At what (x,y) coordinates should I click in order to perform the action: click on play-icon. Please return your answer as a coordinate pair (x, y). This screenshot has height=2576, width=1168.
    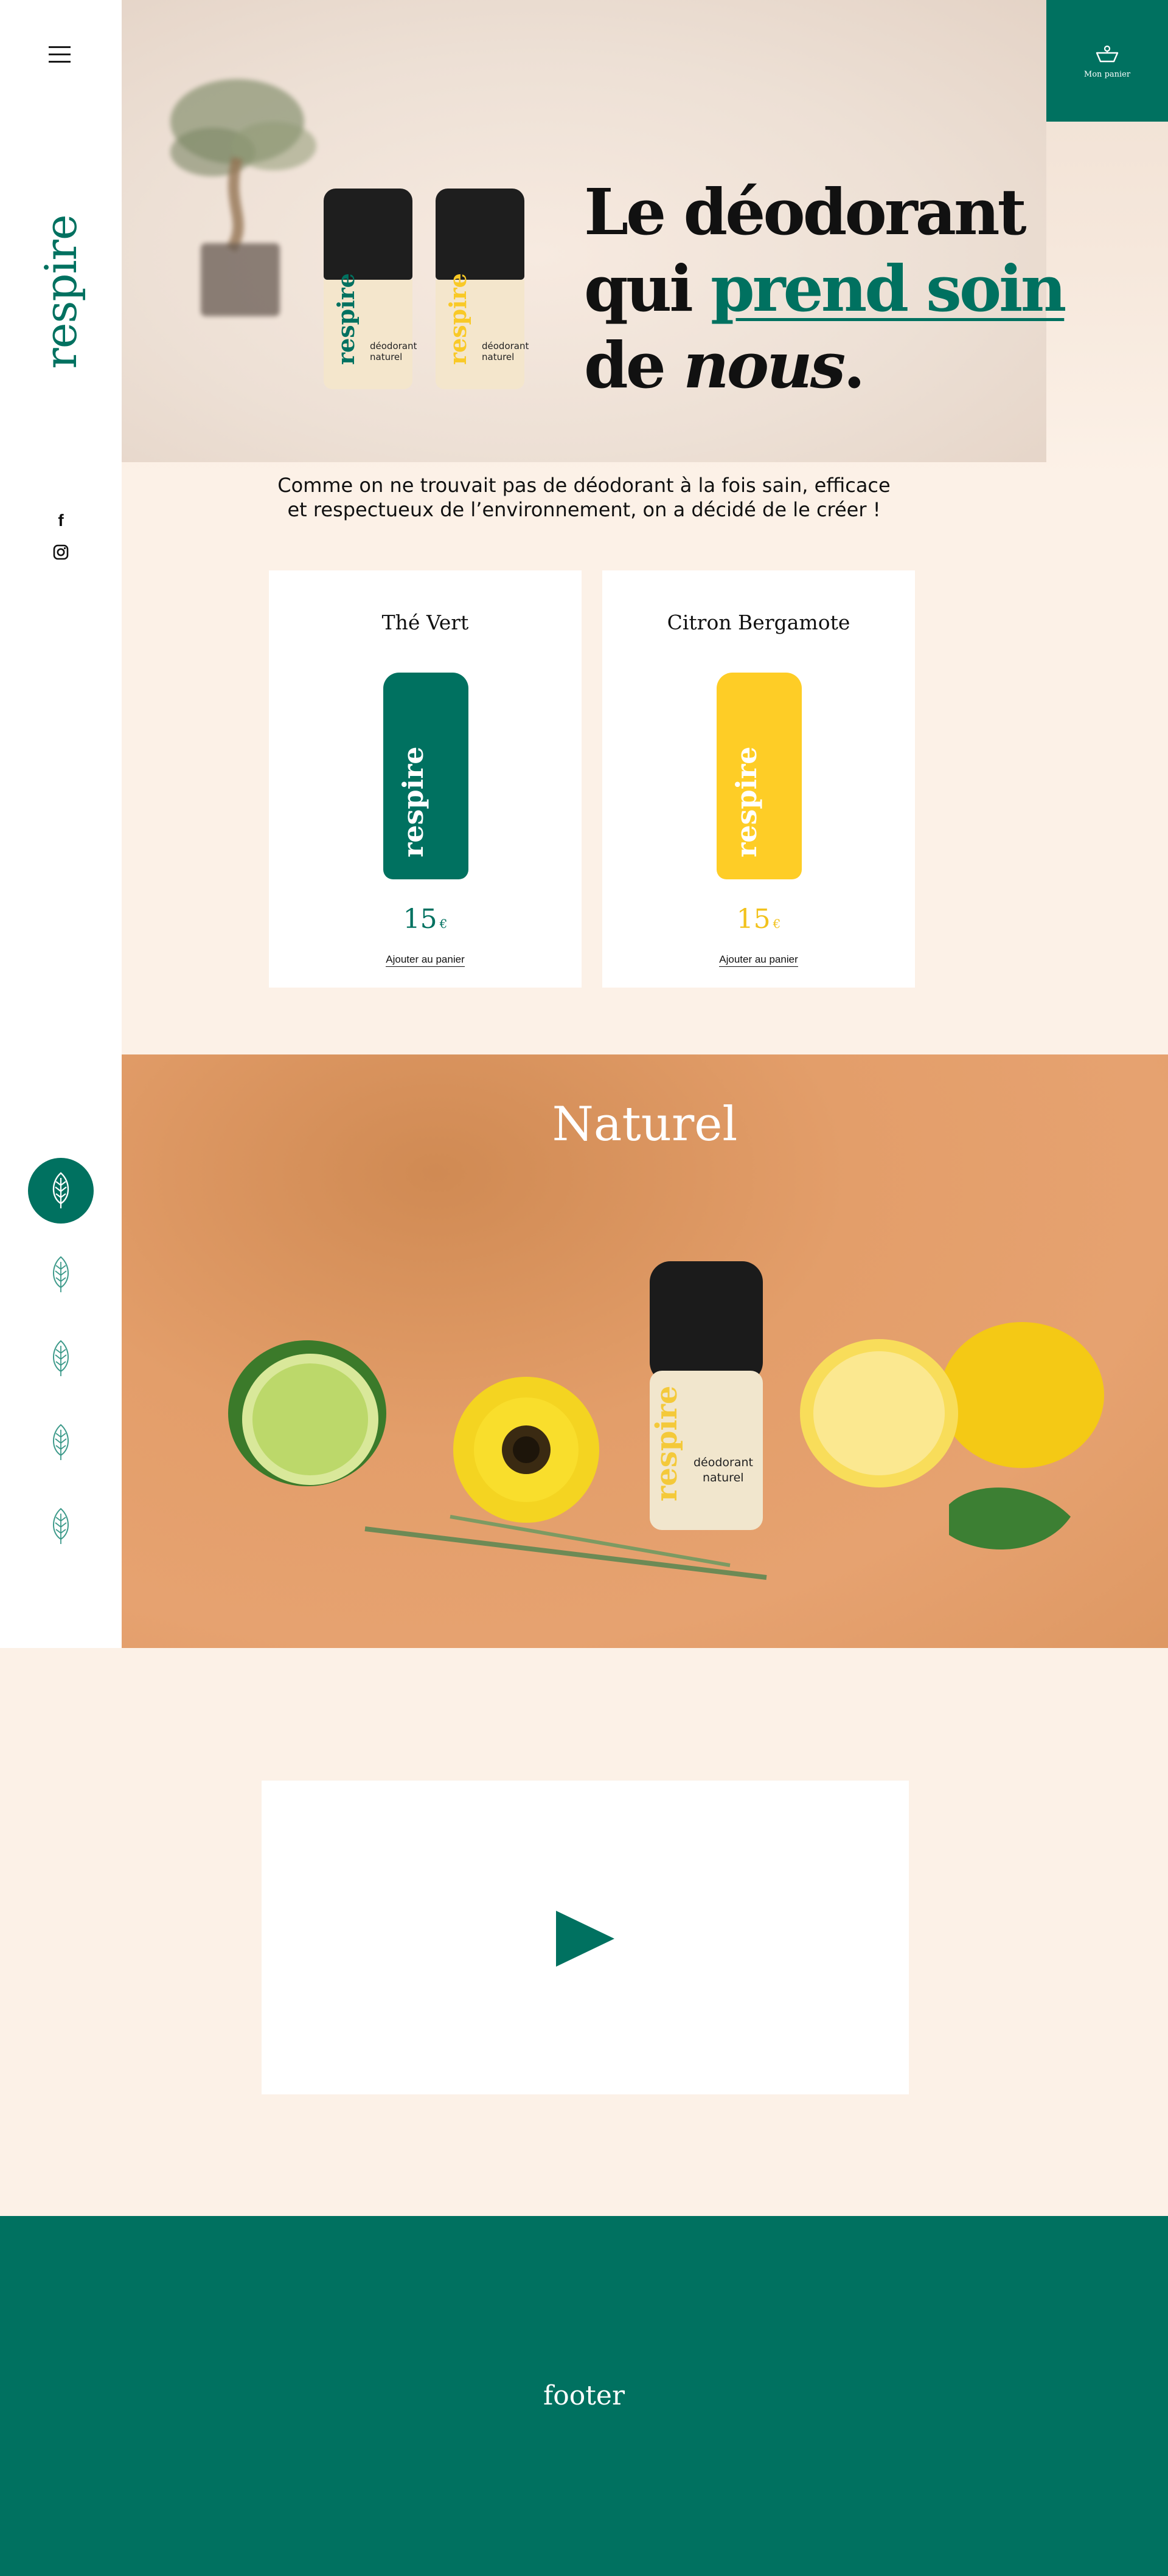
    Looking at the image, I should click on (585, 1939).